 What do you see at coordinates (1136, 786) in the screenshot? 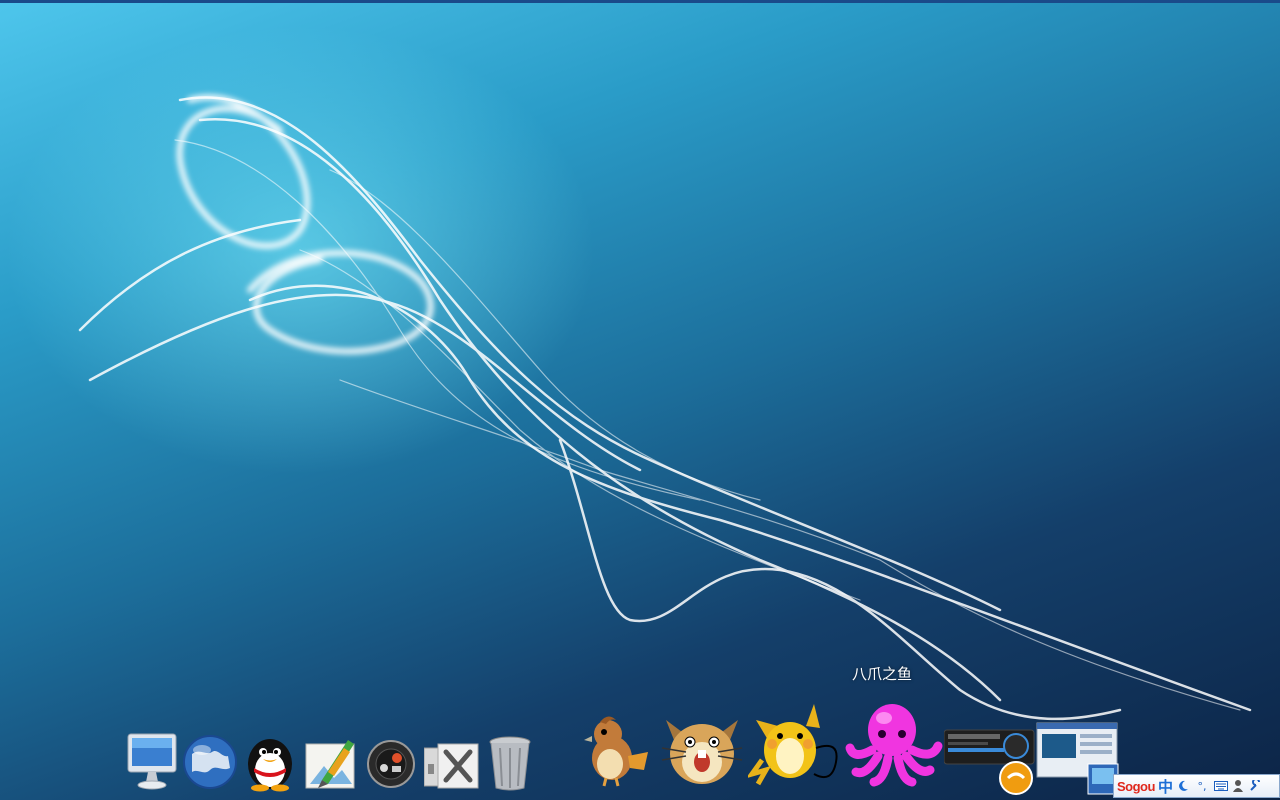
I see `ime-logo: Sogou` at bounding box center [1136, 786].